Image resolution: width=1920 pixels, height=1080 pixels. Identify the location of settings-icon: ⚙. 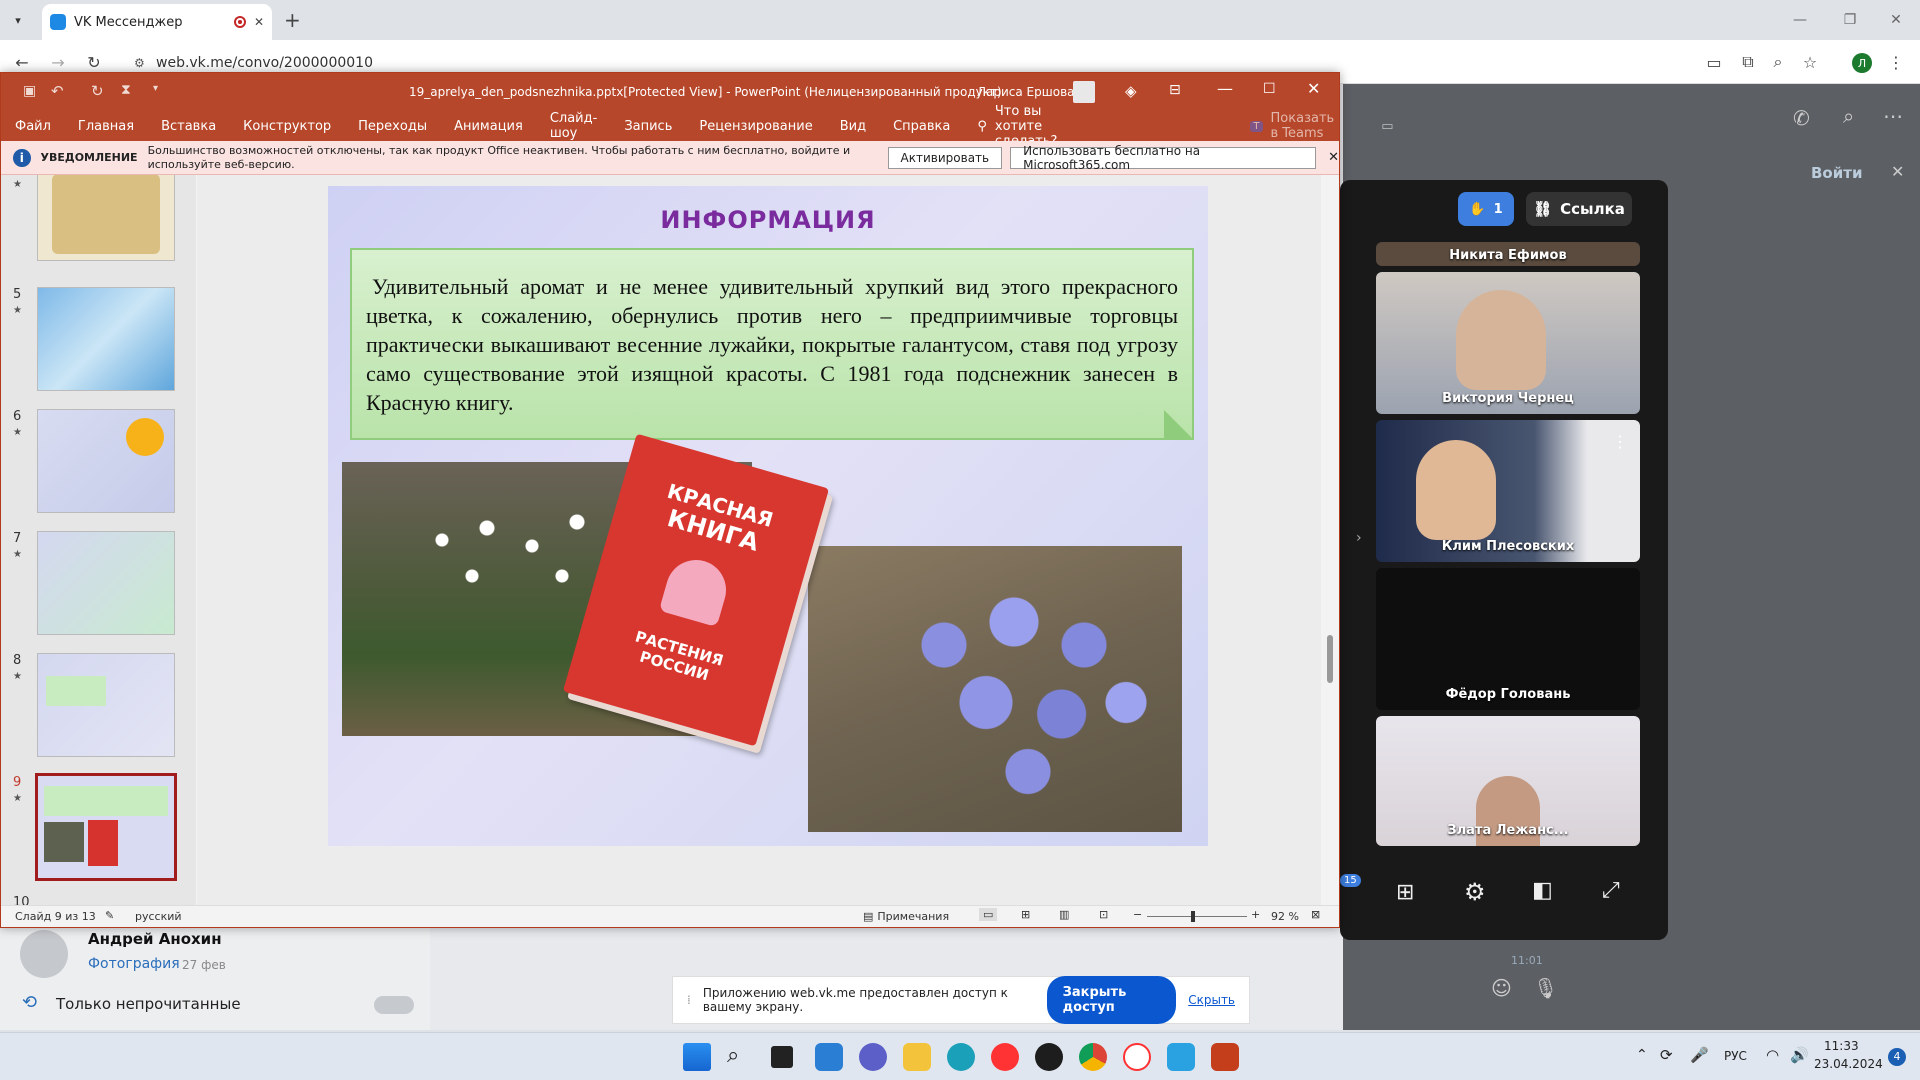
(1475, 892).